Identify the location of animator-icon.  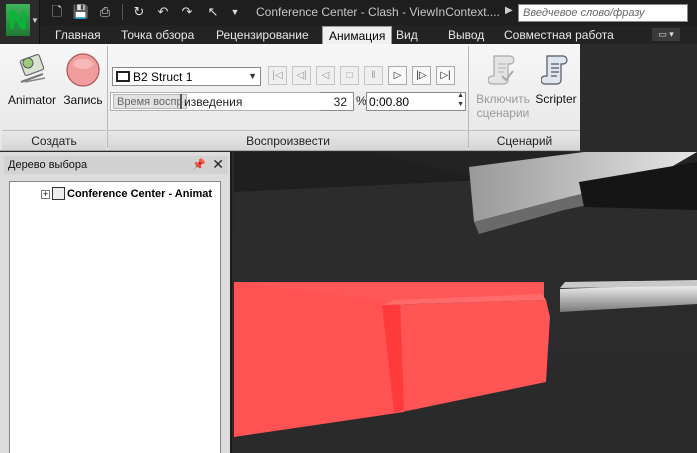
(32, 68).